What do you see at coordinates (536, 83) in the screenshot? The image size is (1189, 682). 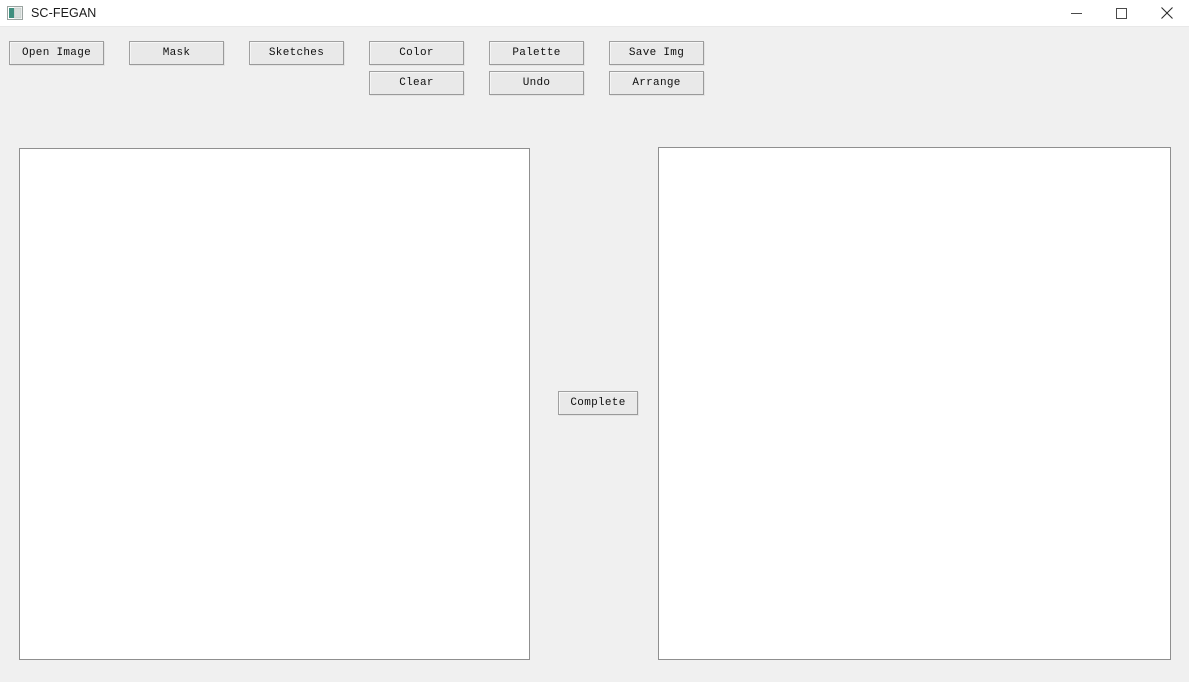 I see `undo-button: Undo` at bounding box center [536, 83].